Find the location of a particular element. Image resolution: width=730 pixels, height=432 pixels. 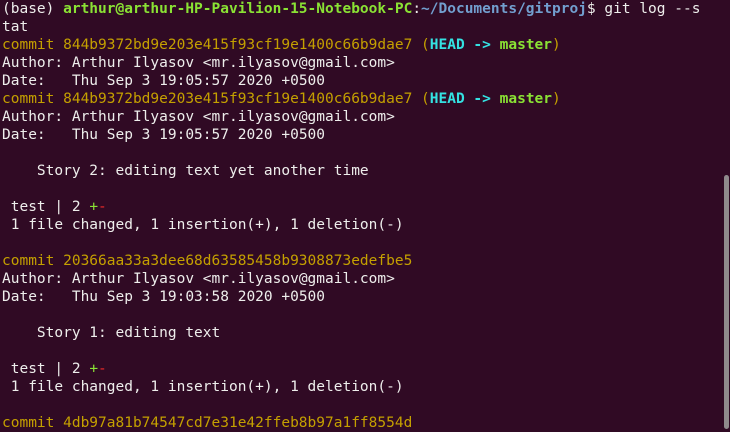

commit-message: Story 1: editing text is located at coordinates (111, 333).